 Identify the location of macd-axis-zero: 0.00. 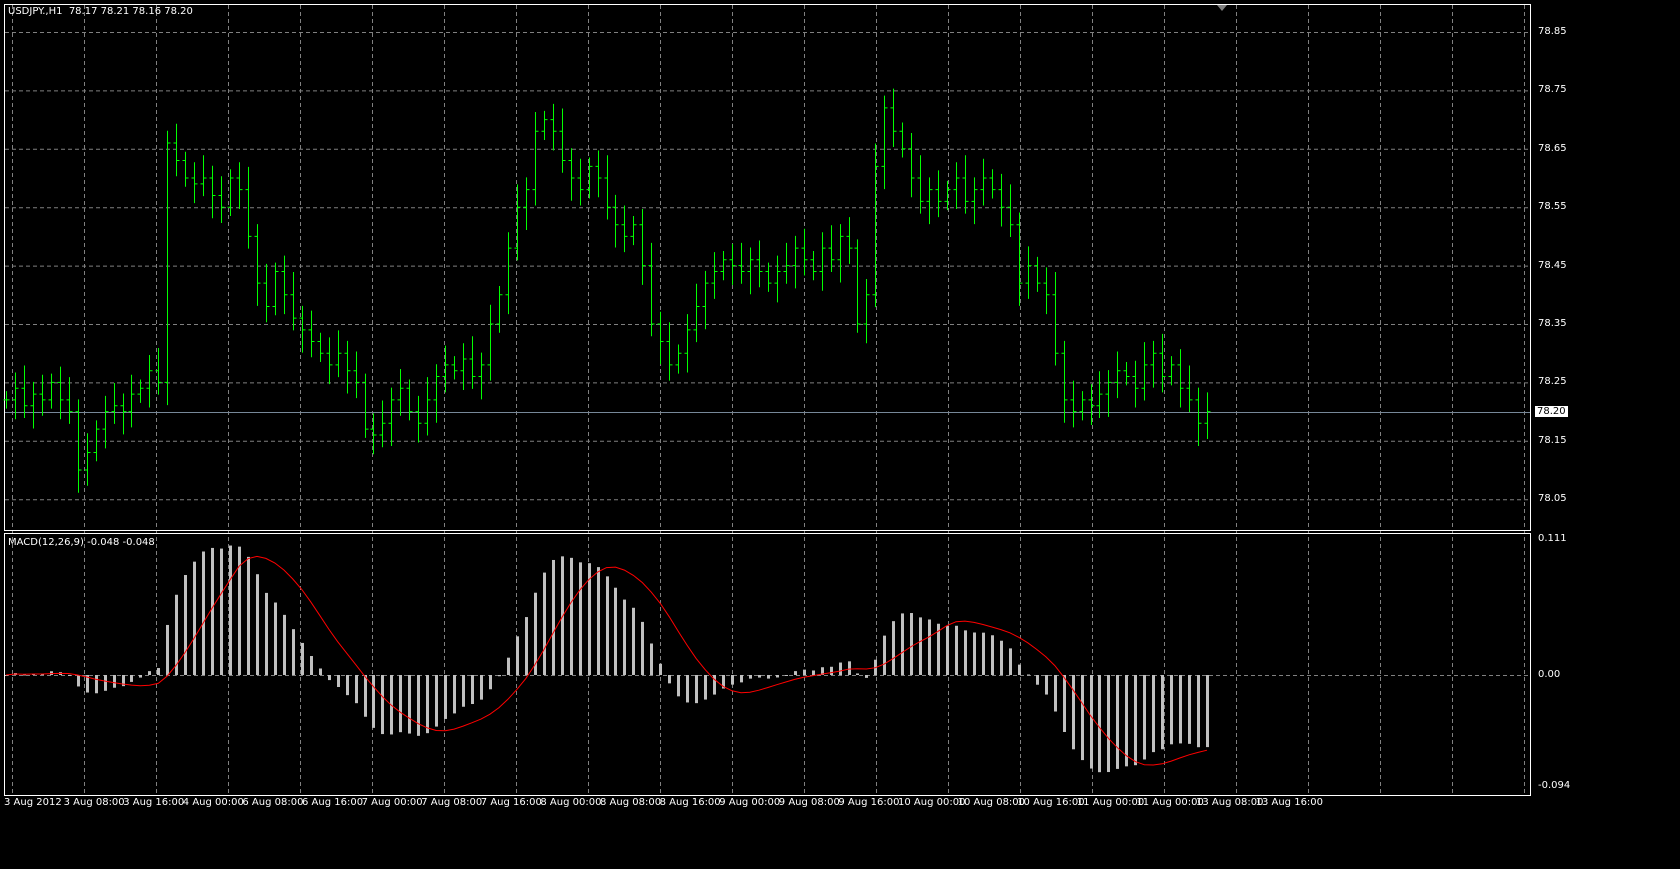
(1549, 674).